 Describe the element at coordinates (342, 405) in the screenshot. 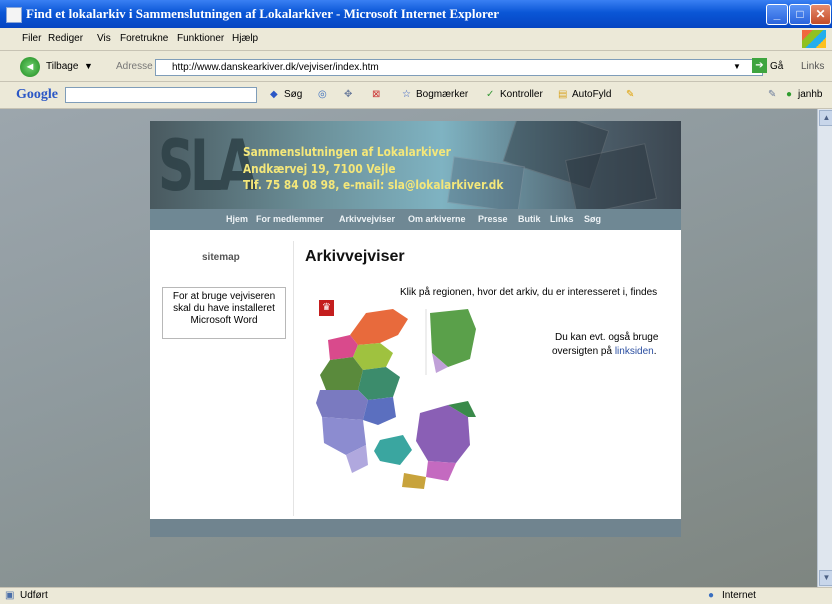

I see `map-region-southwest` at that location.